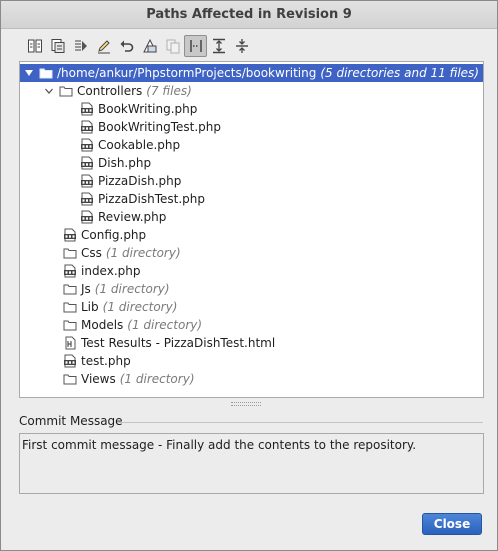 This screenshot has height=551, width=498. I want to click on create-patch-icon, so click(149, 45).